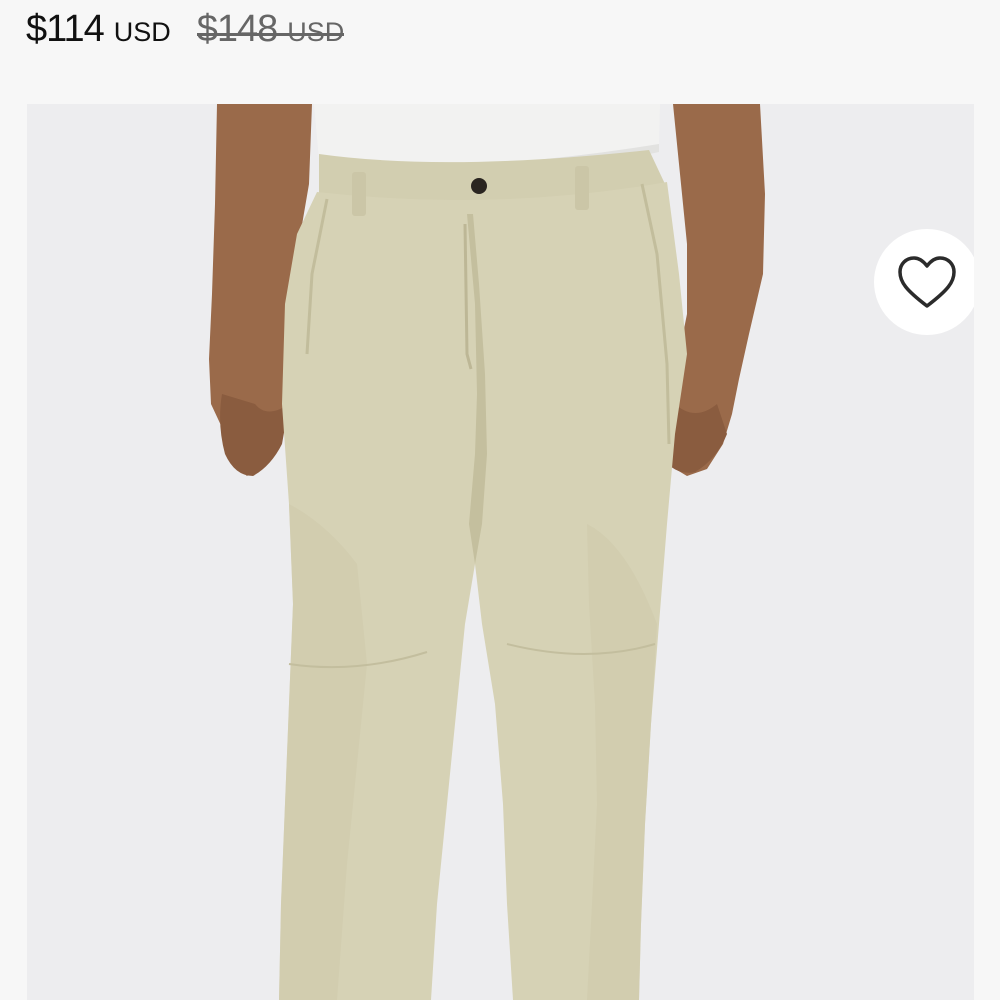  What do you see at coordinates (237, 29) in the screenshot?
I see `original-price-amount: $148` at bounding box center [237, 29].